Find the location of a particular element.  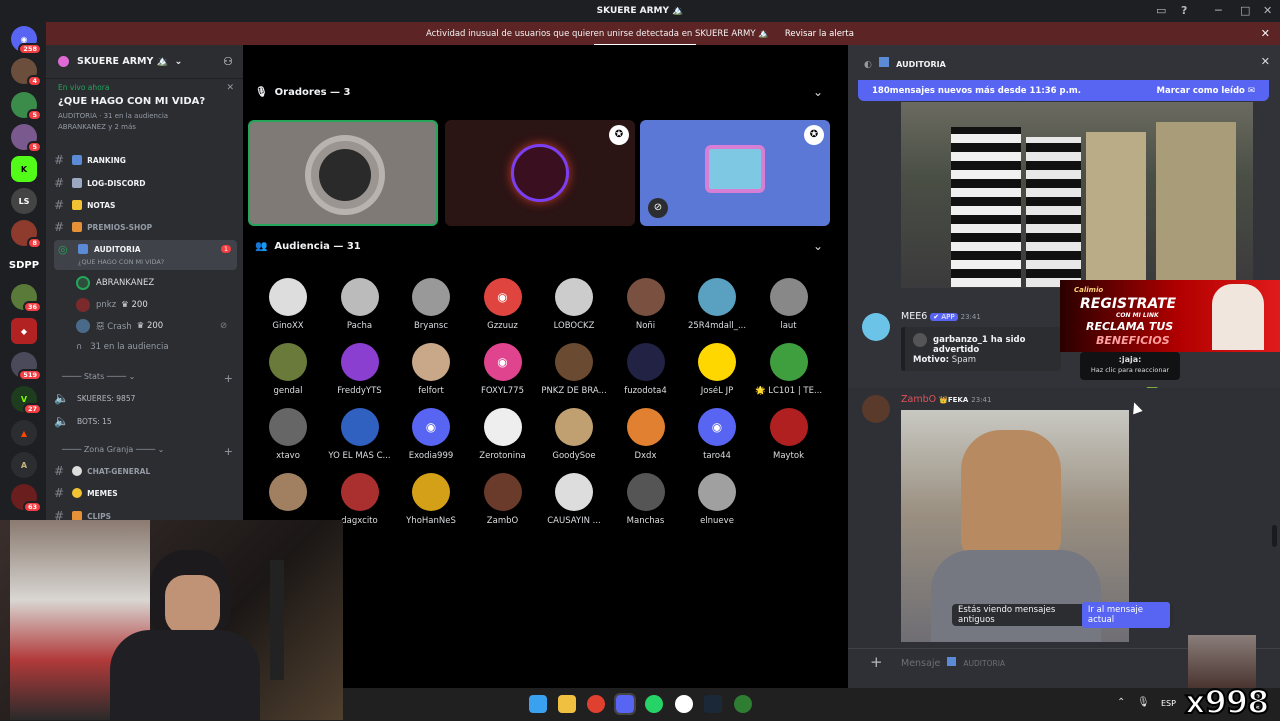

audience-member: fuzodota4 is located at coordinates (646, 369).